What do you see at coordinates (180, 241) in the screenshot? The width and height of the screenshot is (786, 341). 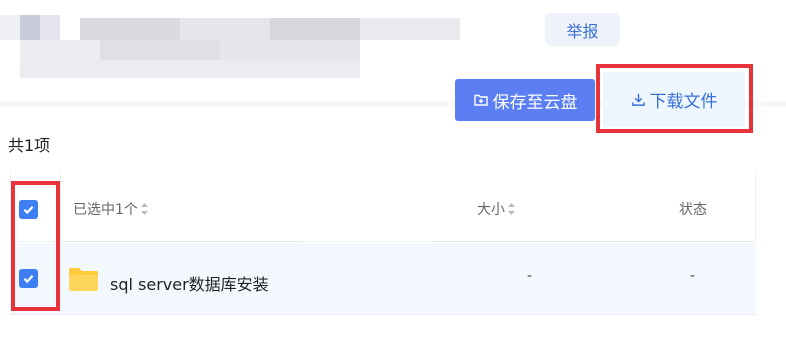 I see `header-underline` at bounding box center [180, 241].